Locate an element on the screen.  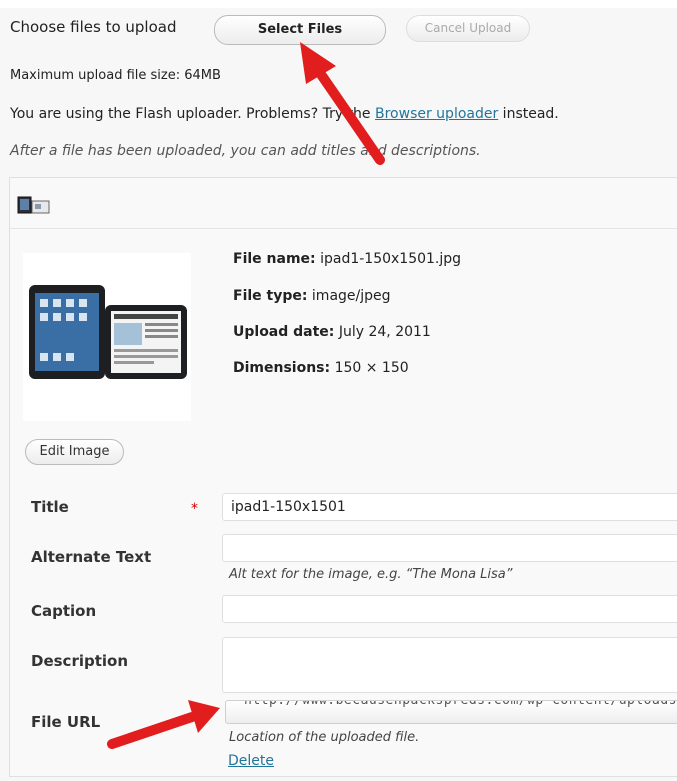
browser-uploader-link: Browser uploader is located at coordinates (436, 114).